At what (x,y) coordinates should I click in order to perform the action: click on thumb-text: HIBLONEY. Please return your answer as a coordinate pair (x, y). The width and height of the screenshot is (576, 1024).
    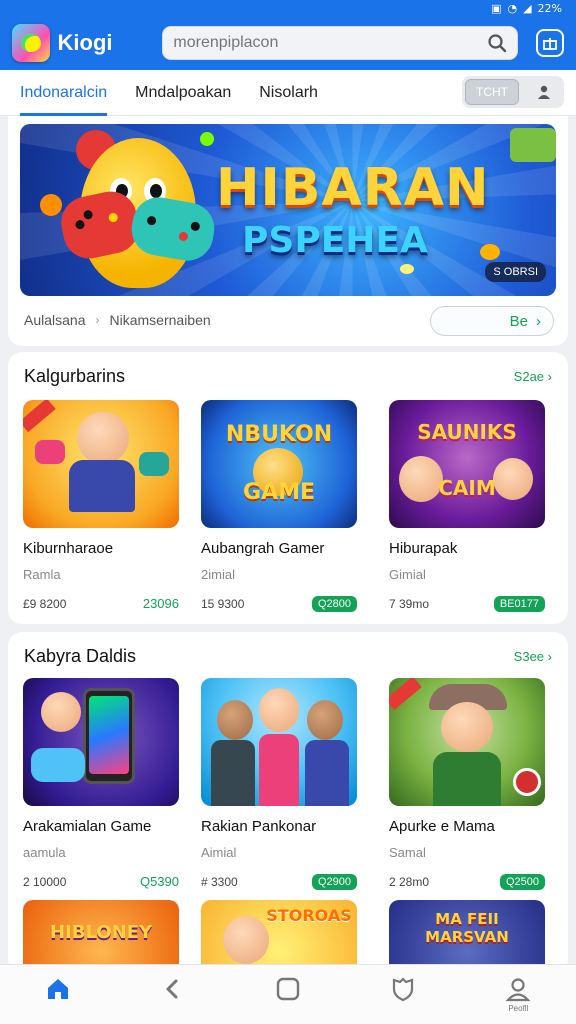
    Looking at the image, I should click on (100, 932).